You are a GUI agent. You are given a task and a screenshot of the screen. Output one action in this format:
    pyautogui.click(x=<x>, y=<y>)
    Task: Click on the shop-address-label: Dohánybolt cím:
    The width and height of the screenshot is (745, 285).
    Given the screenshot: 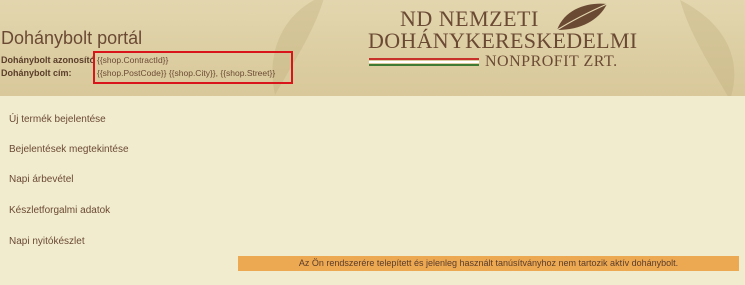 What is the action you would take?
    pyautogui.click(x=36, y=73)
    